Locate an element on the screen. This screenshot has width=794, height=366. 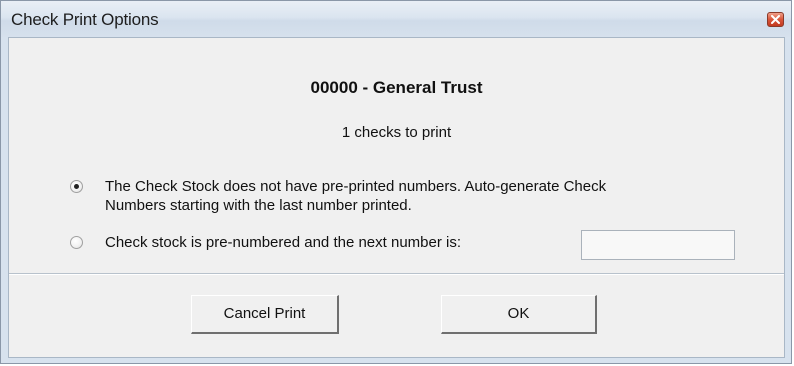
close-button is located at coordinates (775, 19).